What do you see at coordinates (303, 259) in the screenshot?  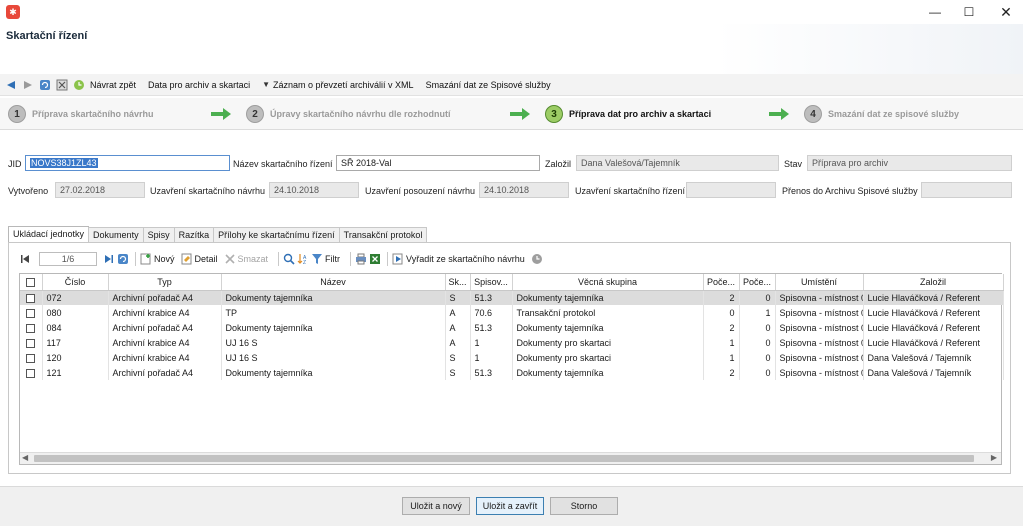 I see `sort-icon: AZ` at bounding box center [303, 259].